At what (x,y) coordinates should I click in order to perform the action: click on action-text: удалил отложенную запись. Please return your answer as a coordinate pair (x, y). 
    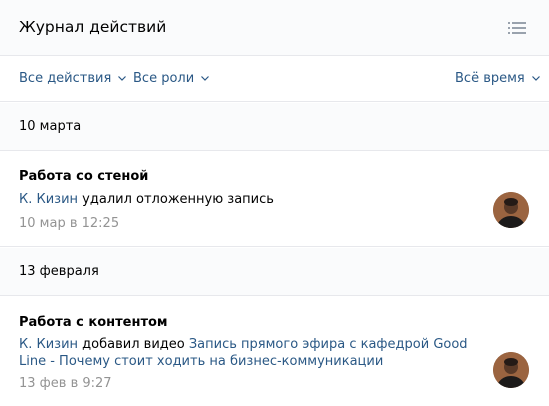
    Looking at the image, I should click on (176, 199).